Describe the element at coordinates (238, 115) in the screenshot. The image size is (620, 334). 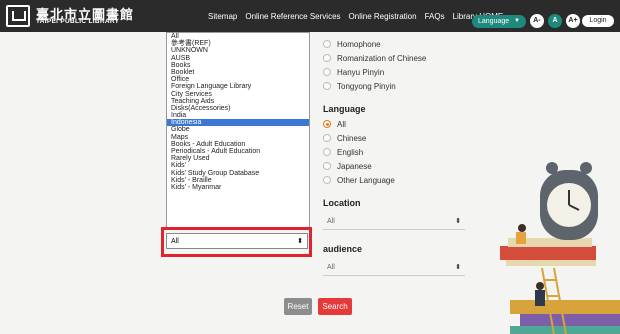
I see `list-option: India` at that location.